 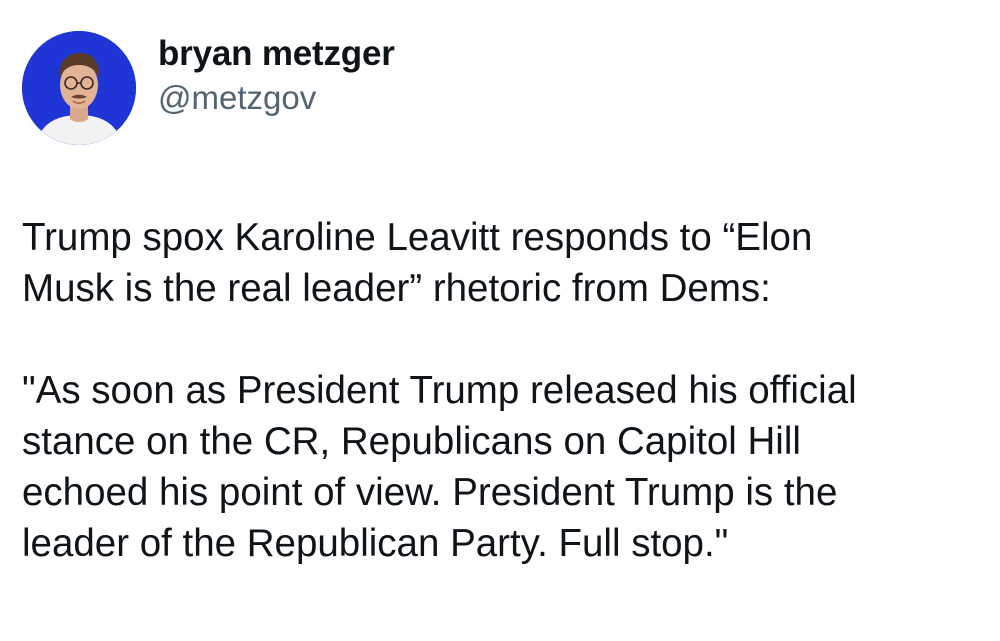 What do you see at coordinates (276, 54) in the screenshot?
I see `author-display-name: bryan metzger` at bounding box center [276, 54].